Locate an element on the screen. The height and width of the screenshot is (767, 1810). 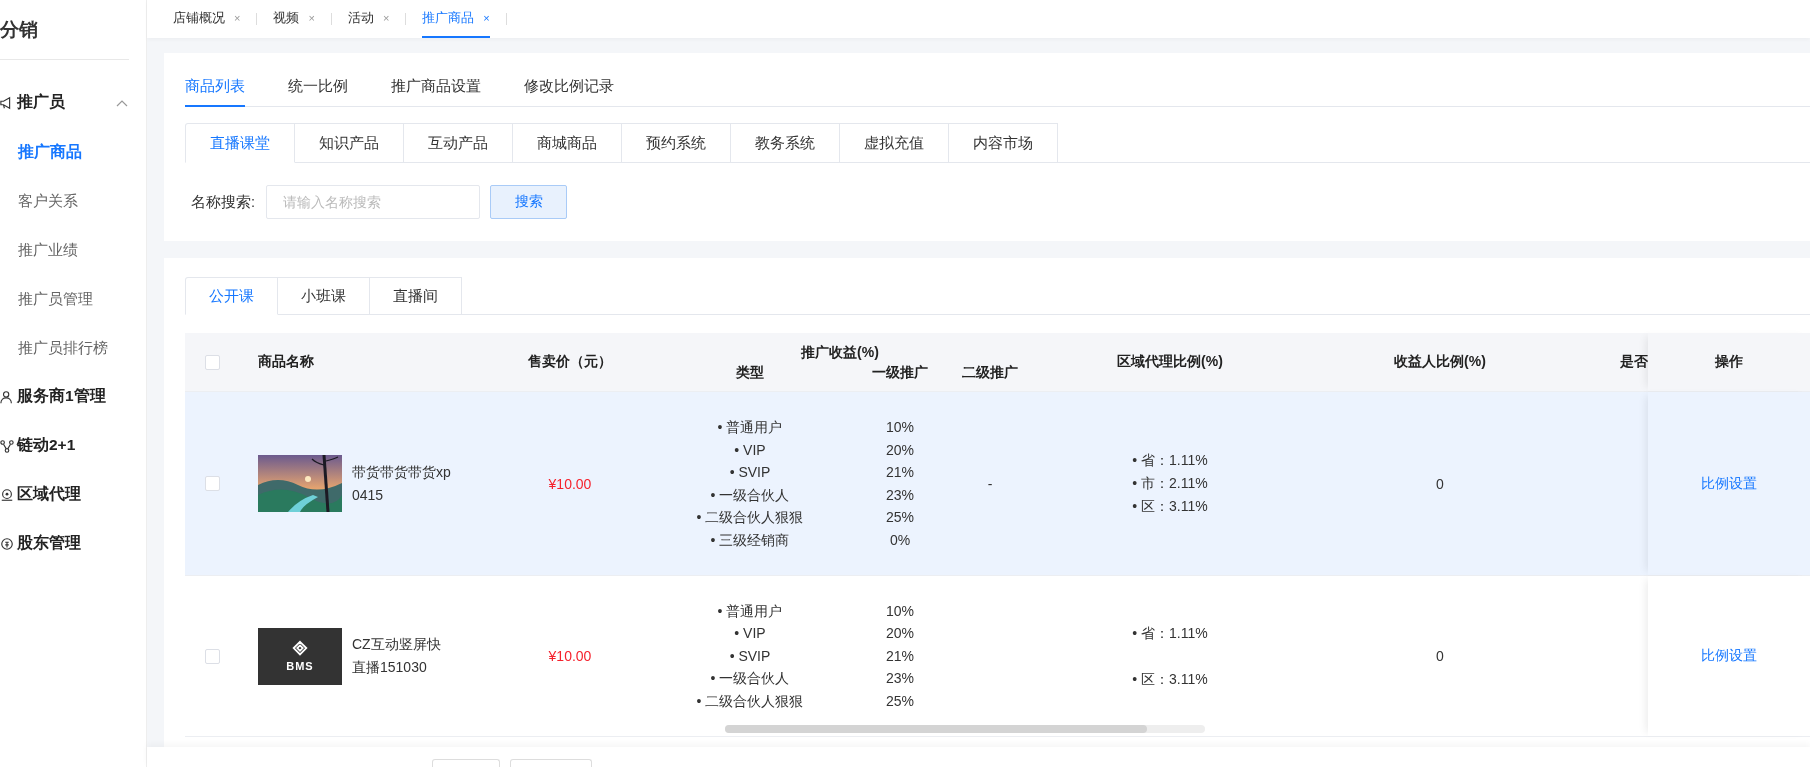
category-tab: 知识产品 is located at coordinates (349, 143).